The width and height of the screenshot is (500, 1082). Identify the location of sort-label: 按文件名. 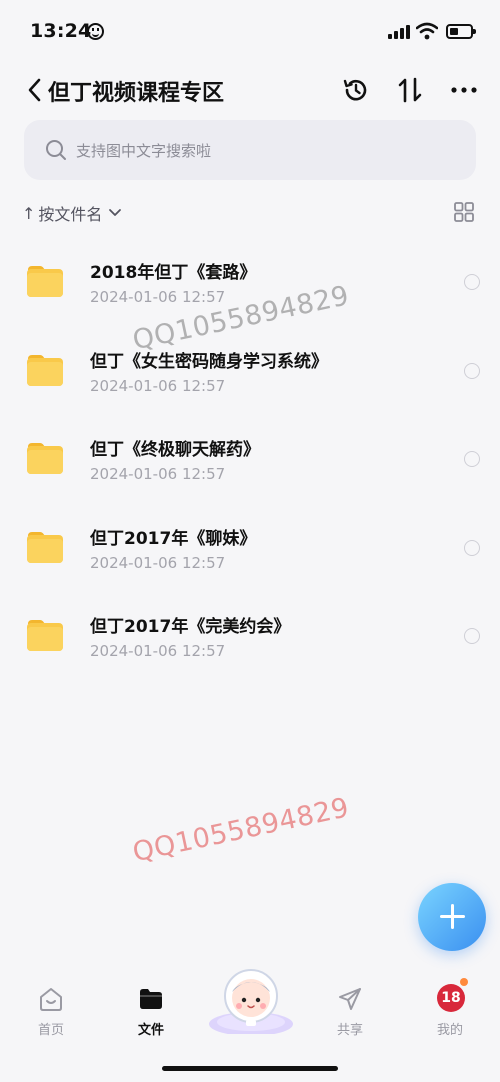
(70, 214).